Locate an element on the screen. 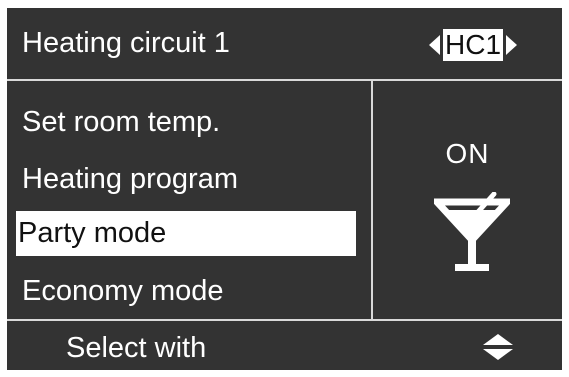 The image size is (569, 377). arrow-left-icon is located at coordinates (434, 45).